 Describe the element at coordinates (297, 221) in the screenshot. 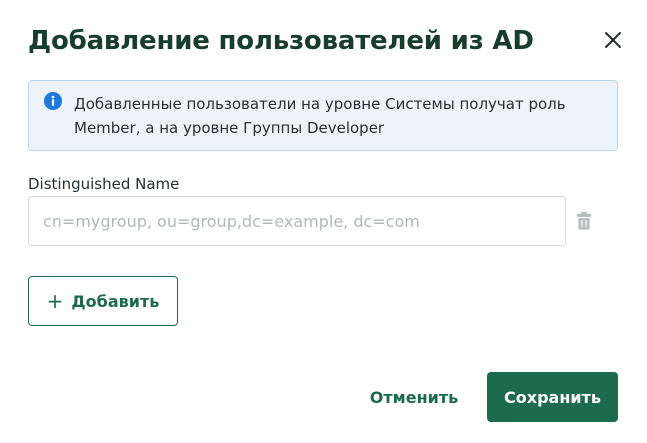

I see `distinguished-name-input` at that location.